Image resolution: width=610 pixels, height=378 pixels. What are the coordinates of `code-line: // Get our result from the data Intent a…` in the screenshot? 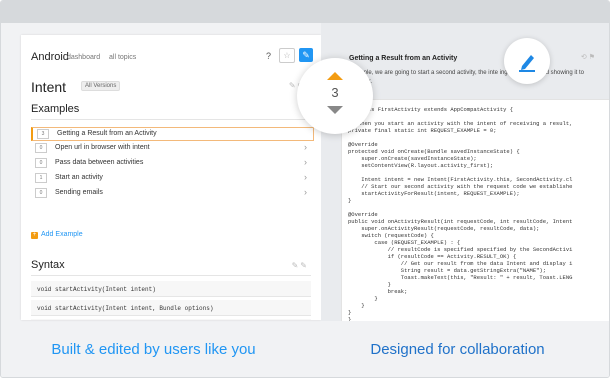 It's located at (460, 263).